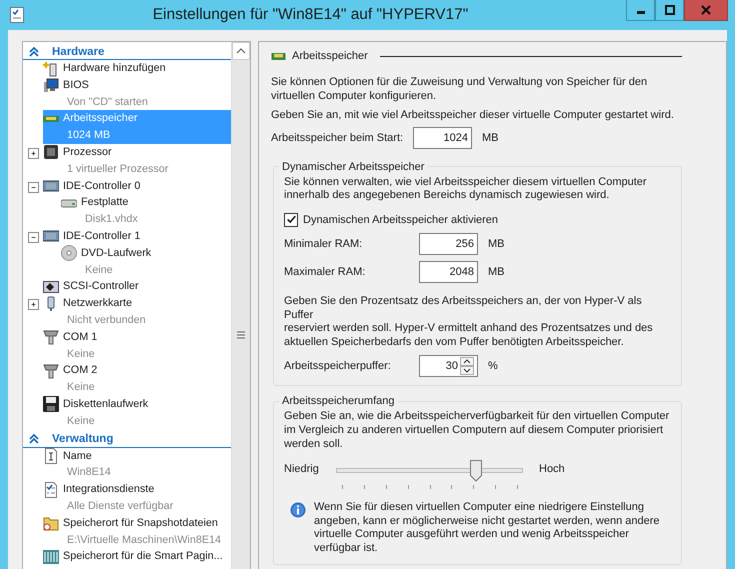 The image size is (735, 569). What do you see at coordinates (114, 68) in the screenshot?
I see `item-label: Hardware hinzufügen` at bounding box center [114, 68].